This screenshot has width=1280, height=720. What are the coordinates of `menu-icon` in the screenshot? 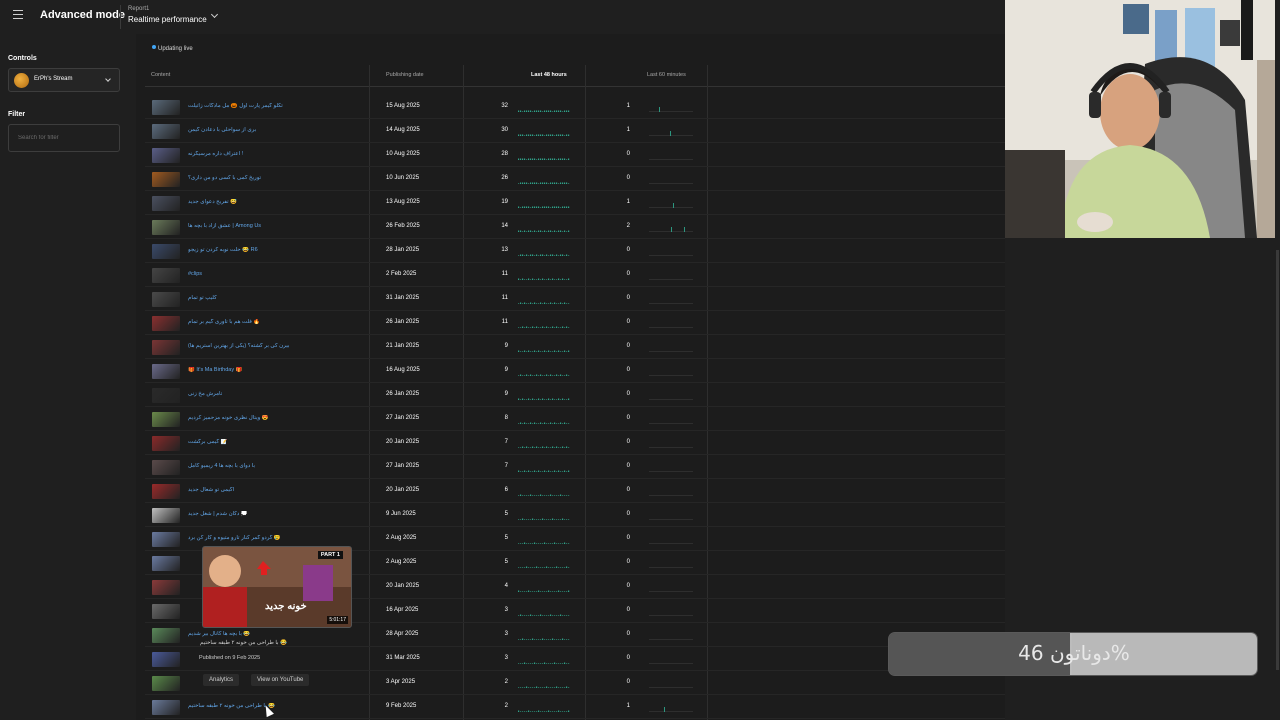 It's located at (18, 14).